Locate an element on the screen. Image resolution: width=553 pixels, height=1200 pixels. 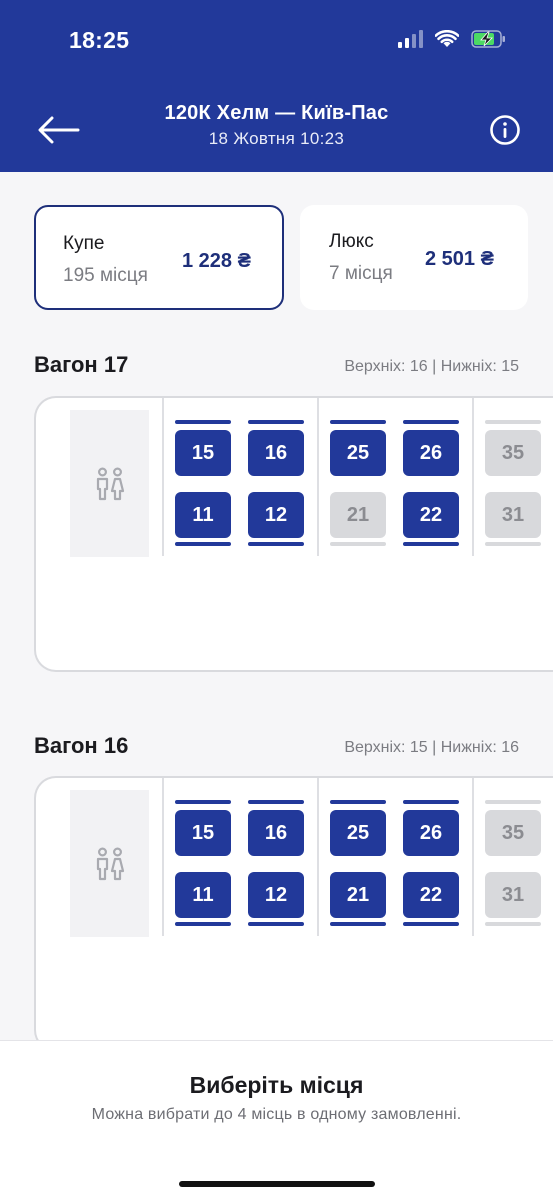
signal-icon is located at coordinates (410, 39).